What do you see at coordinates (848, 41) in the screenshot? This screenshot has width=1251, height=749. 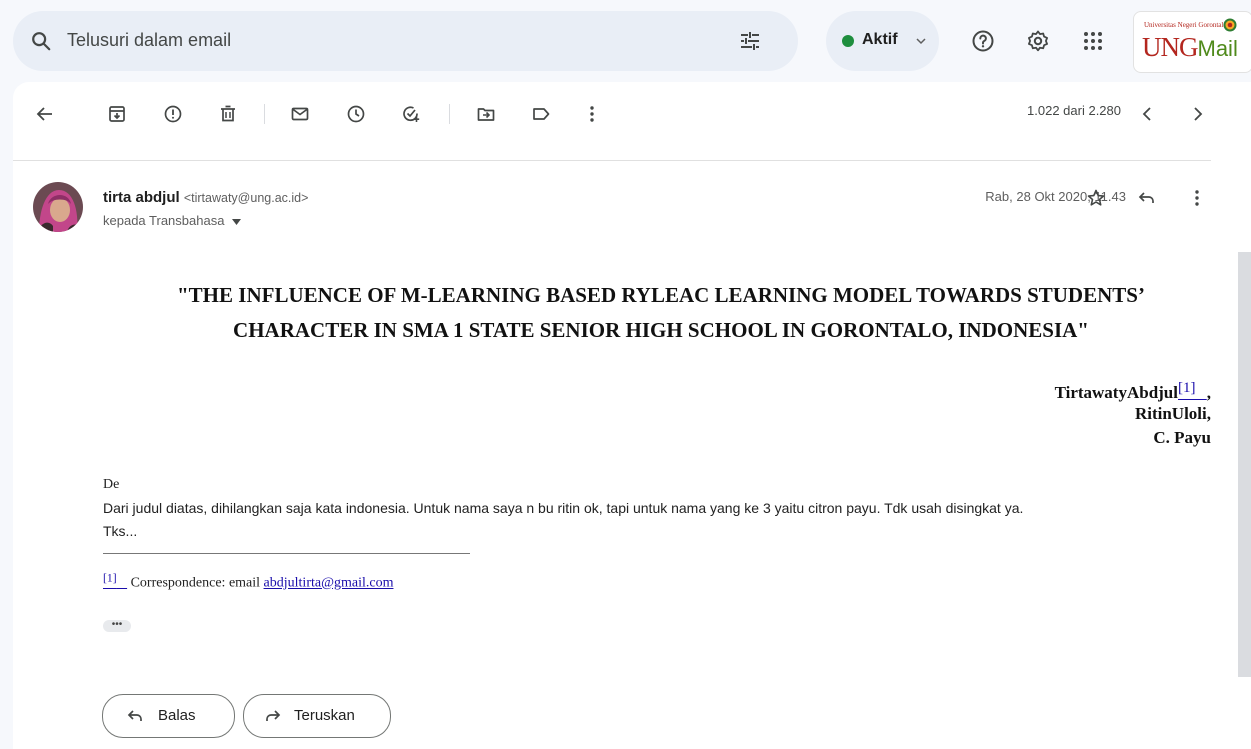 I see `status-dot-icon` at bounding box center [848, 41].